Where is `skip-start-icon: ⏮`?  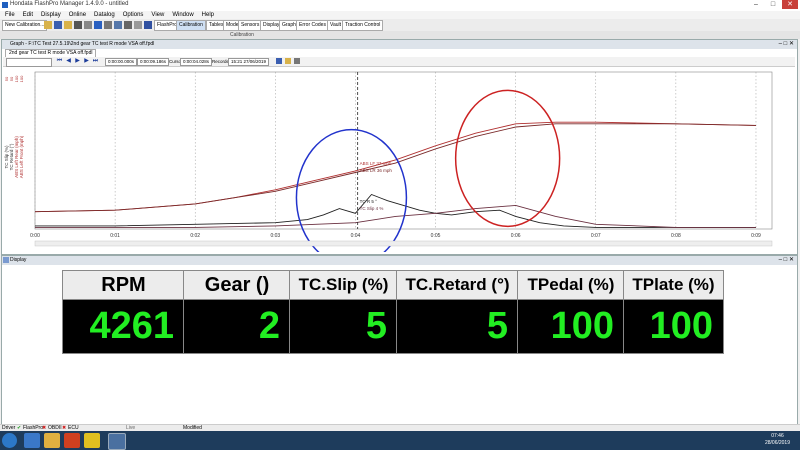
skip-start-icon: ⏮ is located at coordinates (59, 61).